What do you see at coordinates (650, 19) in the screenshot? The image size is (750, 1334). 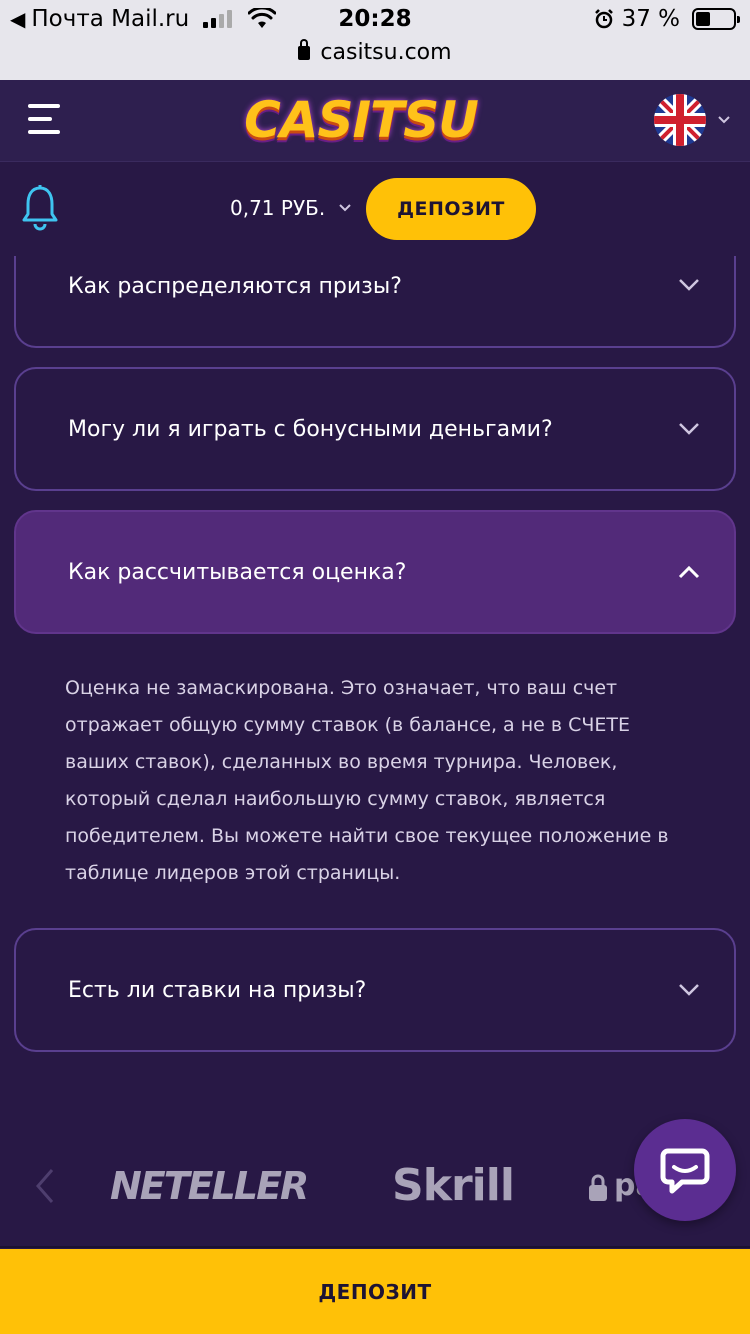 I see `battery-percent: 37 %` at bounding box center [650, 19].